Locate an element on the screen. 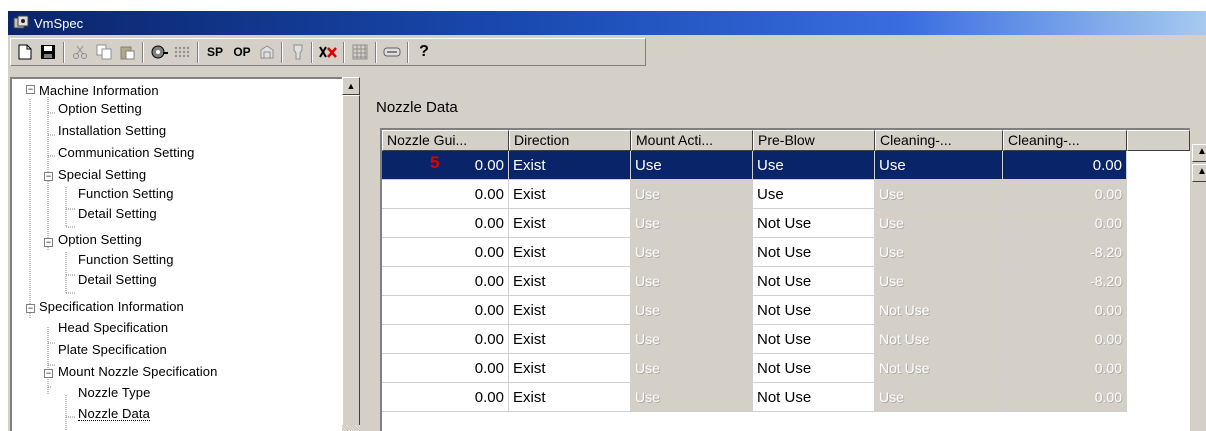 The image size is (1206, 431). cut-scissors-icon is located at coordinates (80, 52).